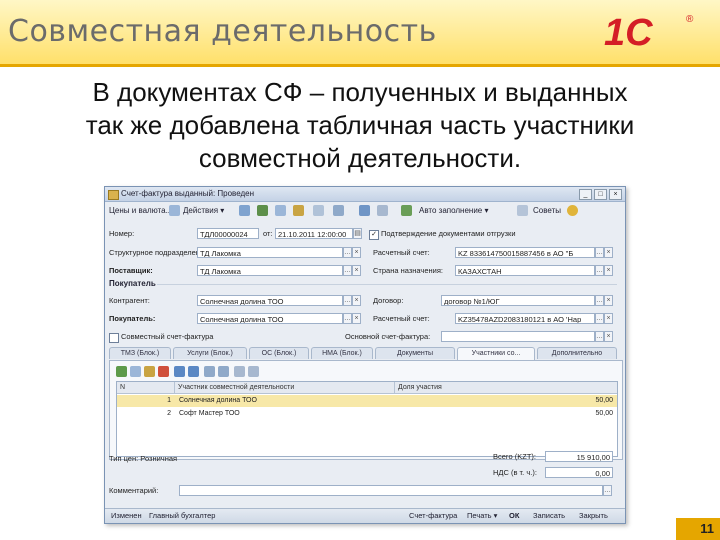 The width and height of the screenshot is (720, 540). I want to click on basis-invoice-field, so click(518, 336).